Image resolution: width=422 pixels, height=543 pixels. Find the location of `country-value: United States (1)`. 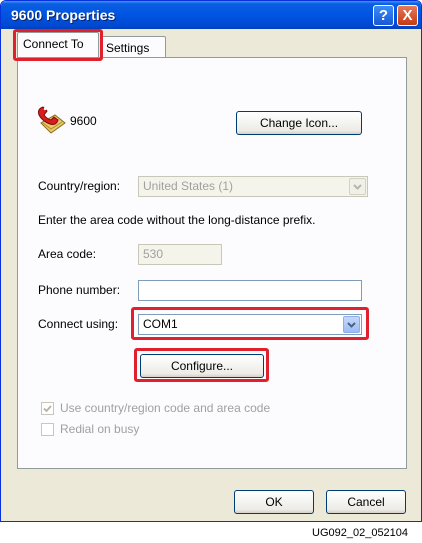

country-value: United States (1) is located at coordinates (188, 186).